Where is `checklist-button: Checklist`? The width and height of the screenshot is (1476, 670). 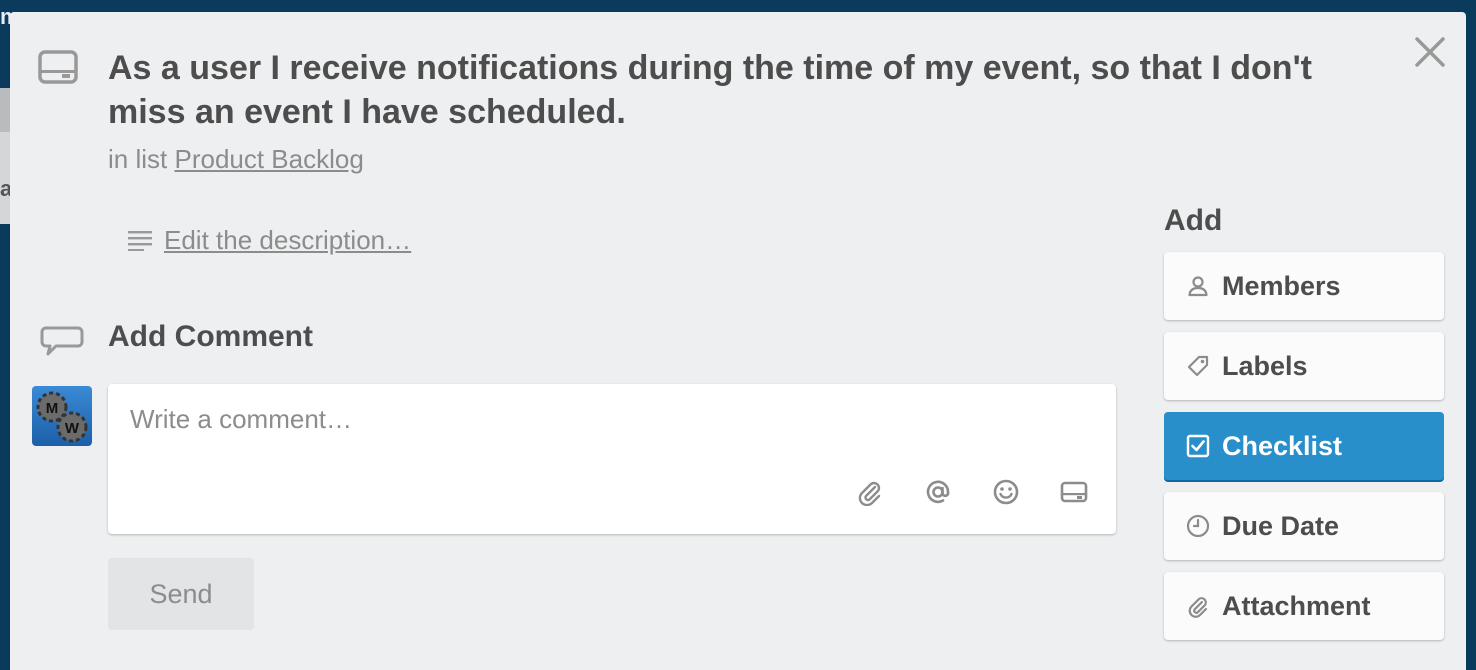
checklist-button: Checklist is located at coordinates (1304, 446).